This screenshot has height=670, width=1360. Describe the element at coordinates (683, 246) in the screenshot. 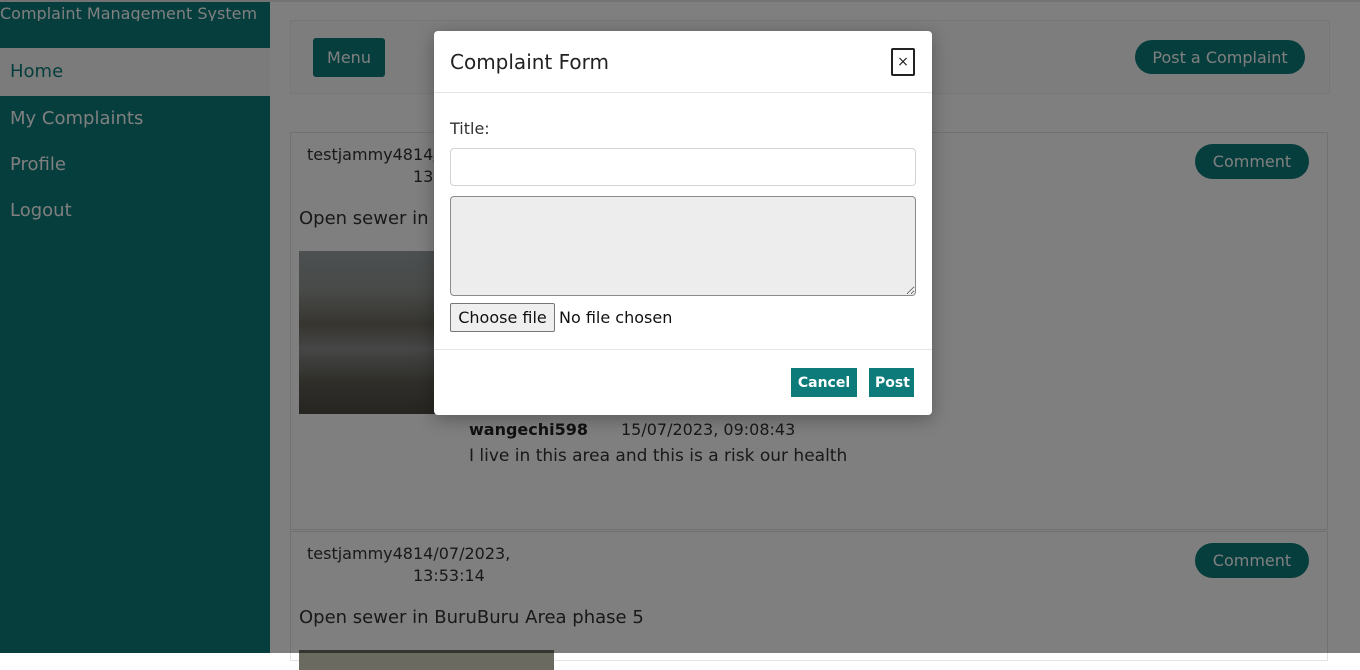

I see `description-textarea` at that location.